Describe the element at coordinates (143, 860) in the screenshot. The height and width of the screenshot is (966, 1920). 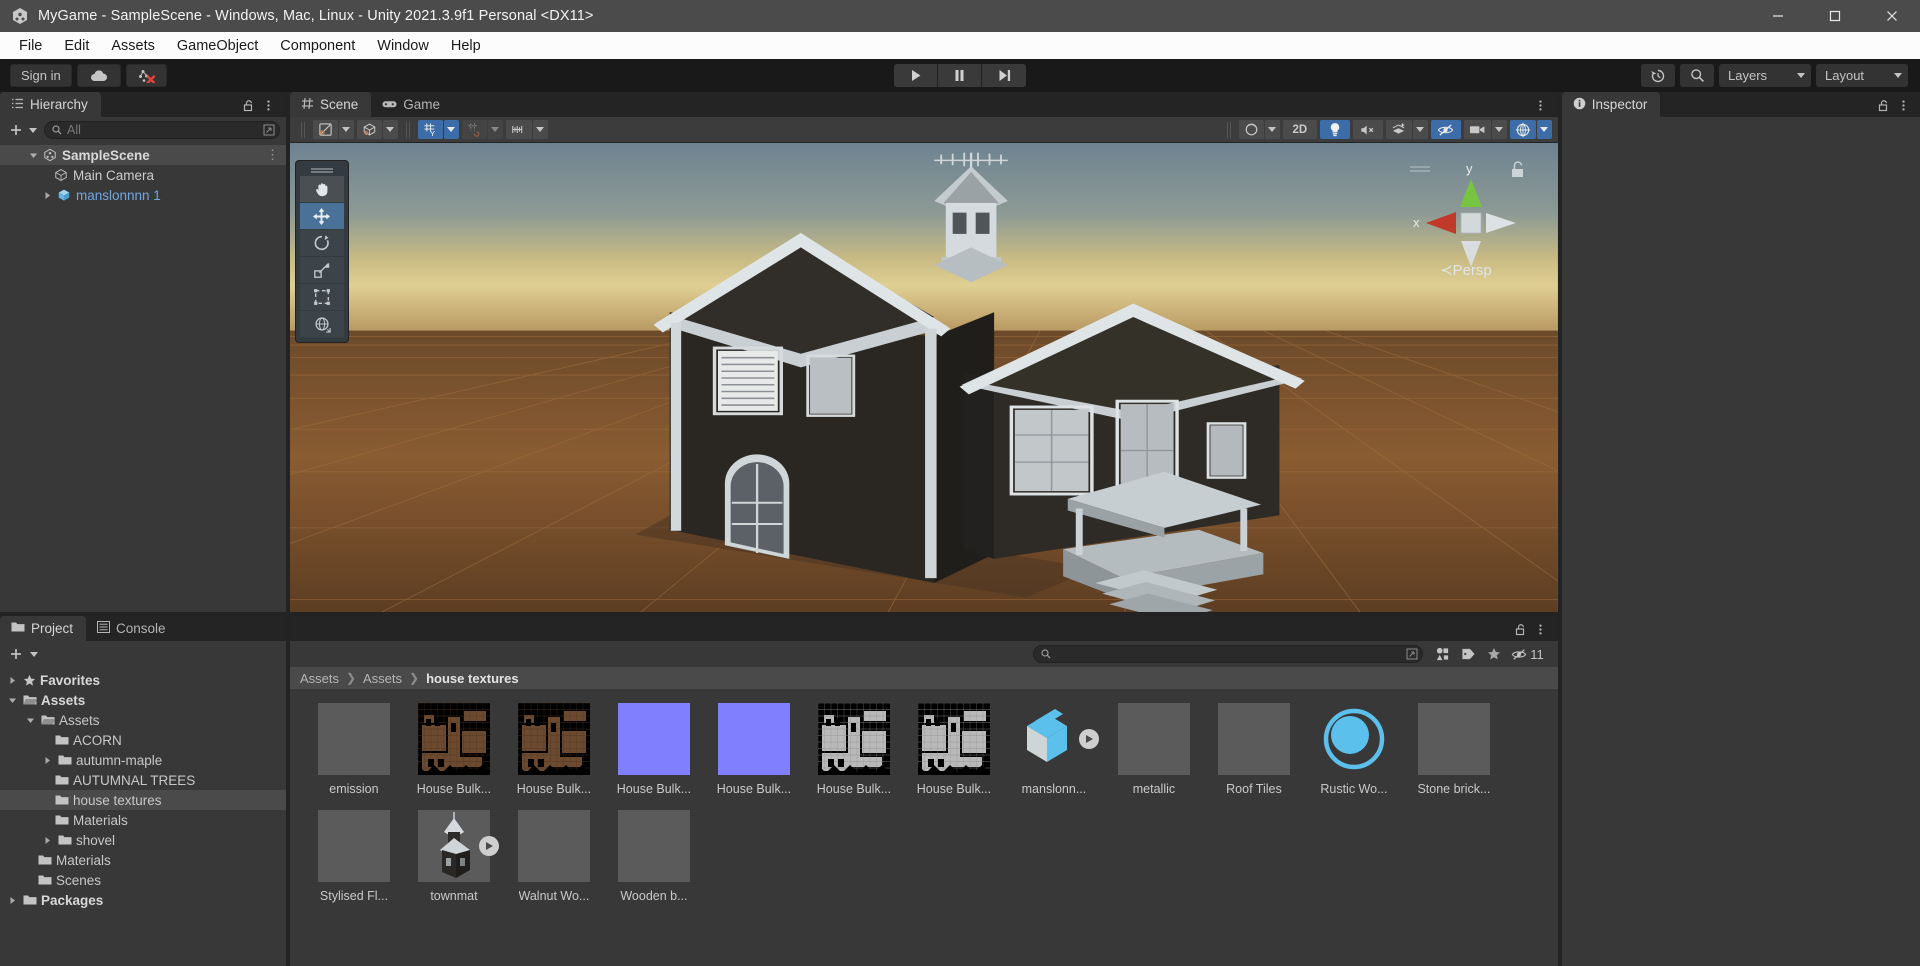
I see `project-tree-item-materials-root: Materials` at that location.